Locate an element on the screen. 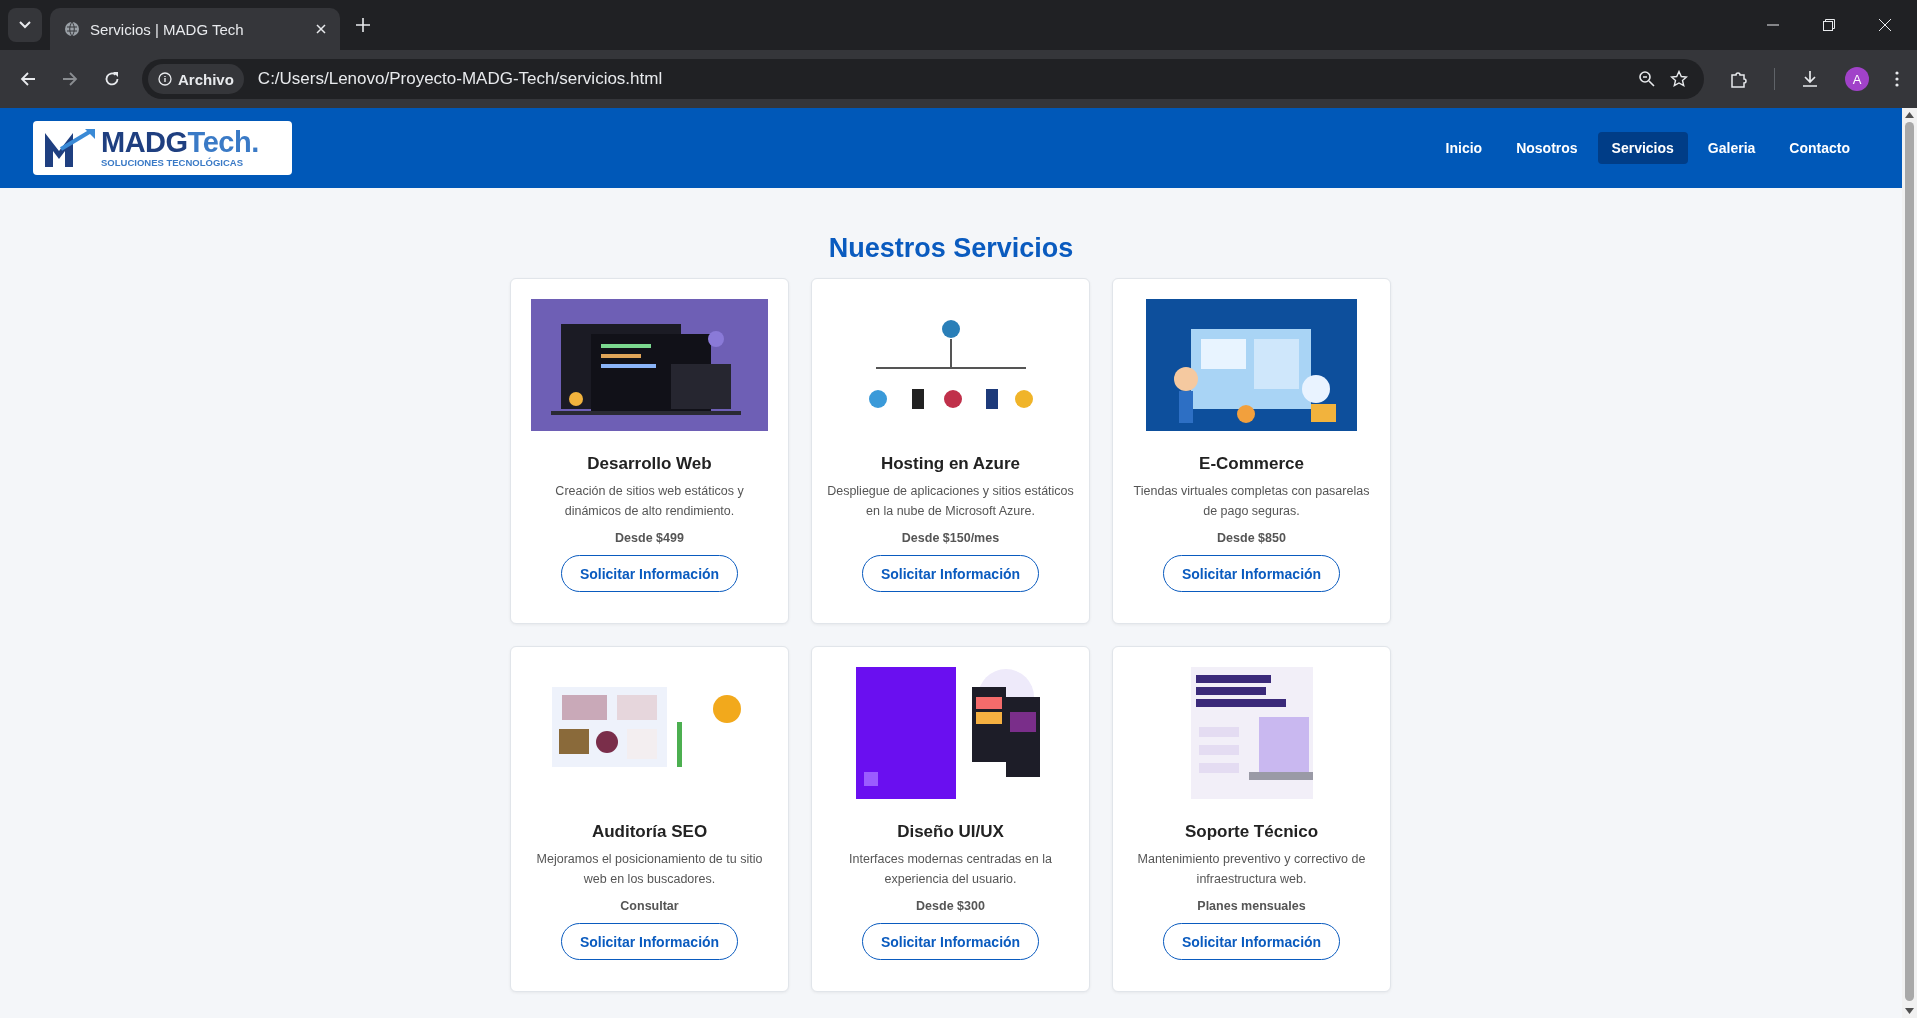 This screenshot has height=1018, width=1917. service-title: Desarrollo Web is located at coordinates (649, 464).